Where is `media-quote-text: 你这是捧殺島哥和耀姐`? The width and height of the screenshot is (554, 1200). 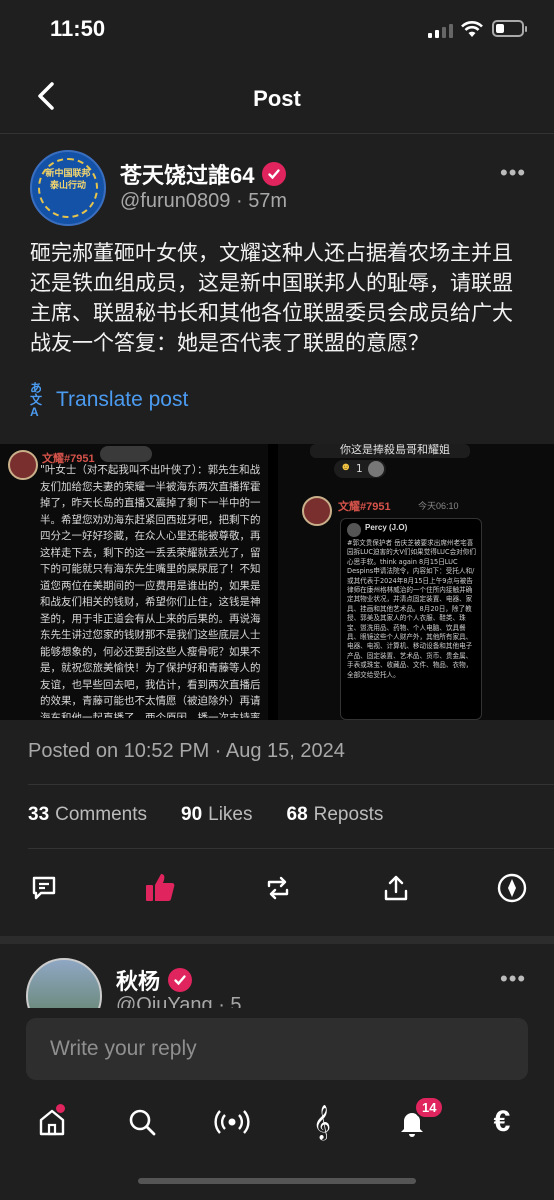 media-quote-text: 你这是捧殺島哥和耀姐 is located at coordinates (395, 450).